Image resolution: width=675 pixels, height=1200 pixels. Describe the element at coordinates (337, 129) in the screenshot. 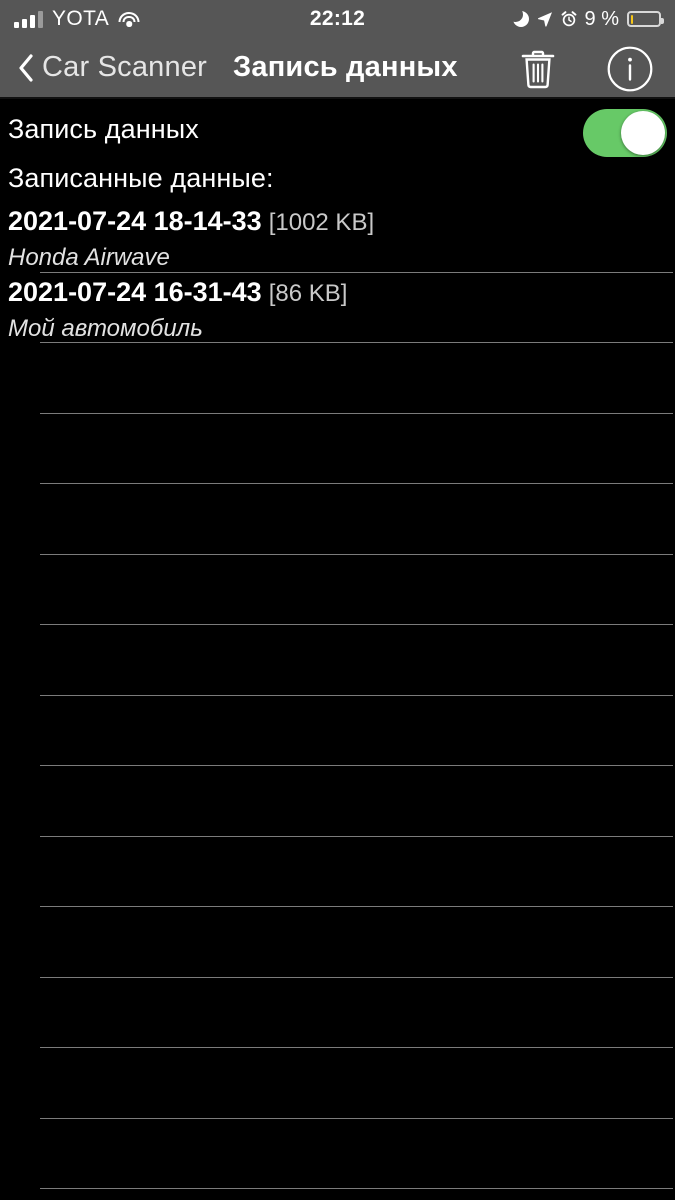

I see `data-recording-toggle-row: Запись данных` at that location.